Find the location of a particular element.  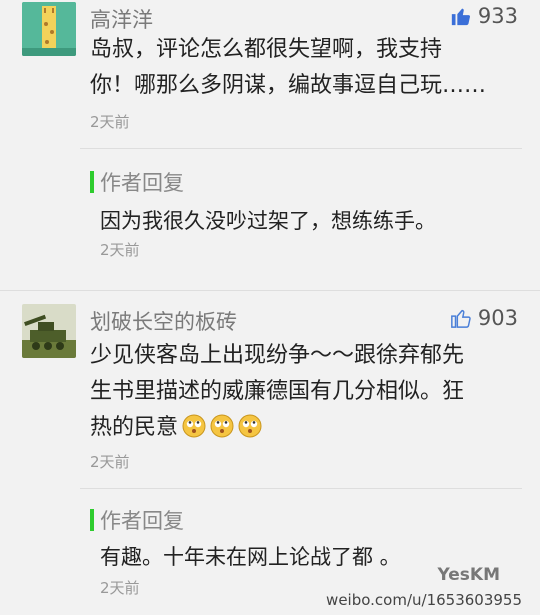

giraffe-avatar-icon is located at coordinates (49, 29).